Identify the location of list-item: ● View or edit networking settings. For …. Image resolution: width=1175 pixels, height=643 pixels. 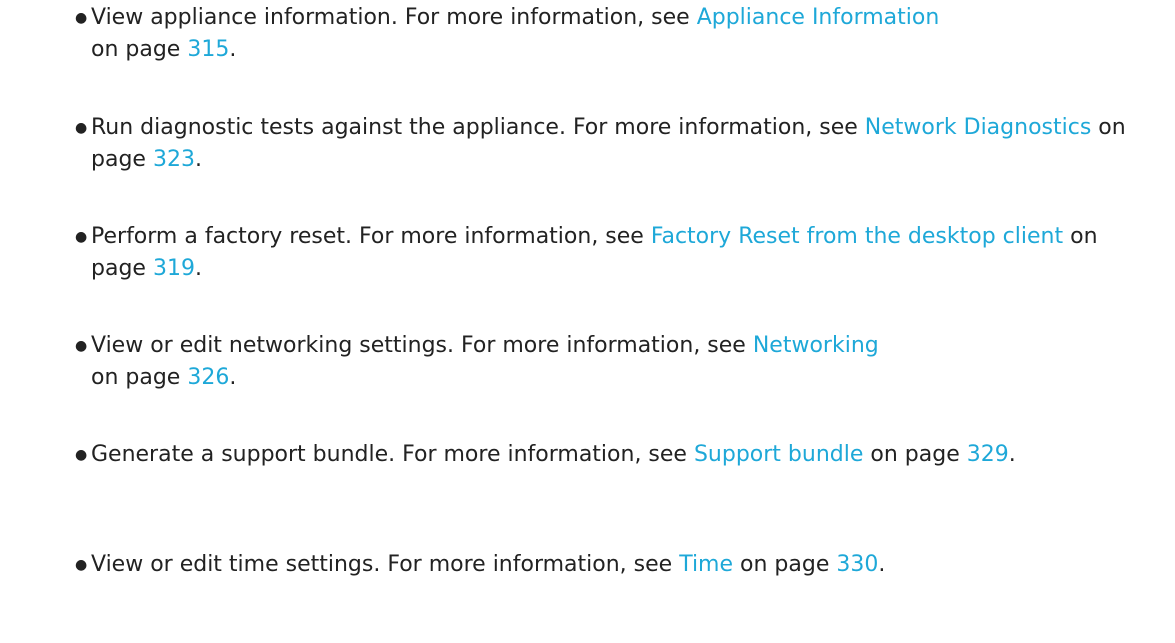
(610, 362).